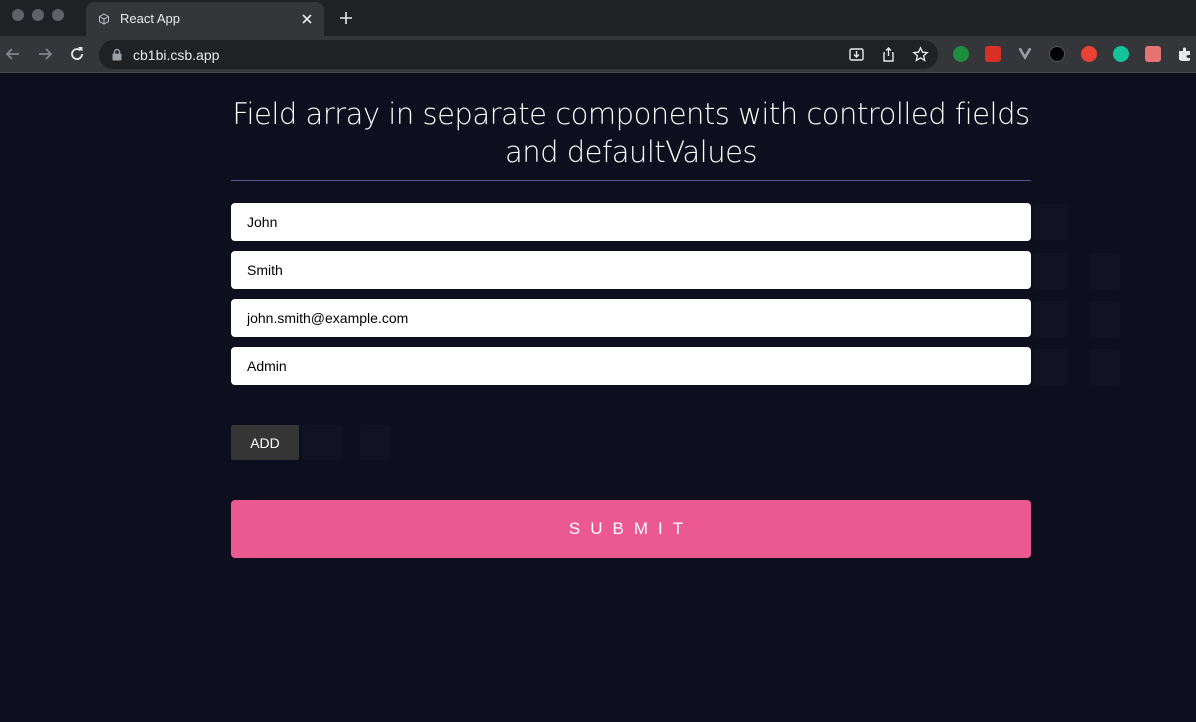 The width and height of the screenshot is (1196, 722). Describe the element at coordinates (631, 366) in the screenshot. I see `role-input` at that location.